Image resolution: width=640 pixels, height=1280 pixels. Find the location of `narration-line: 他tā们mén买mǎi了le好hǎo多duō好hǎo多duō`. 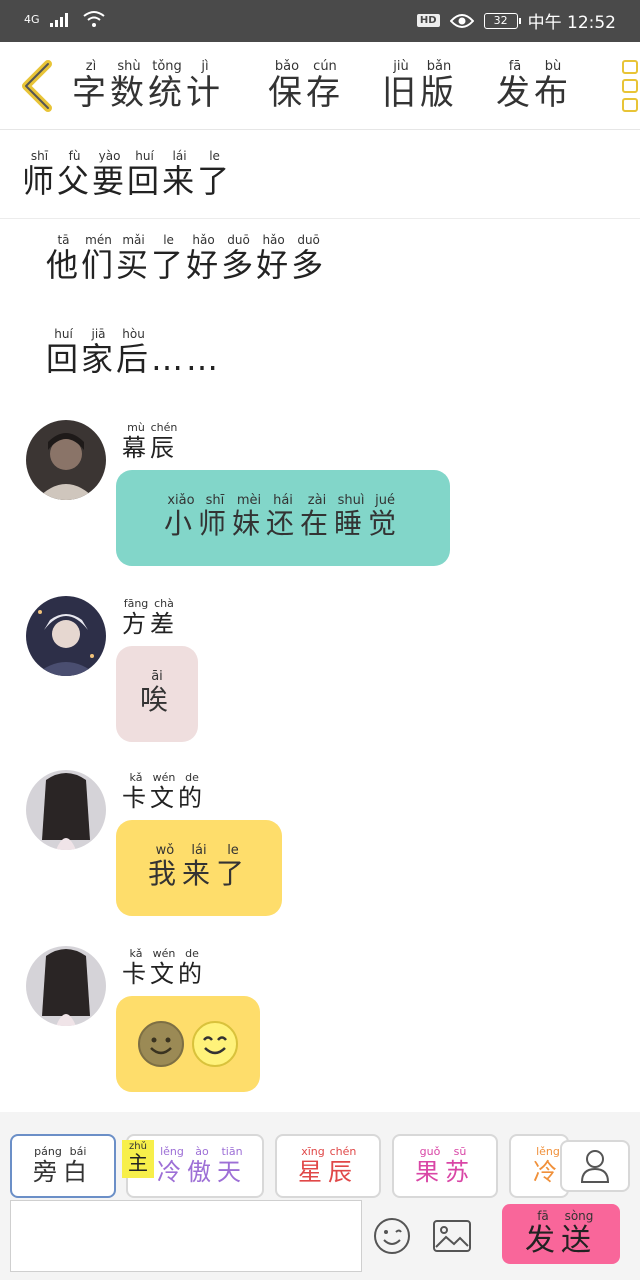

narration-line: 他tā们mén买mǎi了le好hǎo多duō好hǎo多duō is located at coordinates (186, 259).